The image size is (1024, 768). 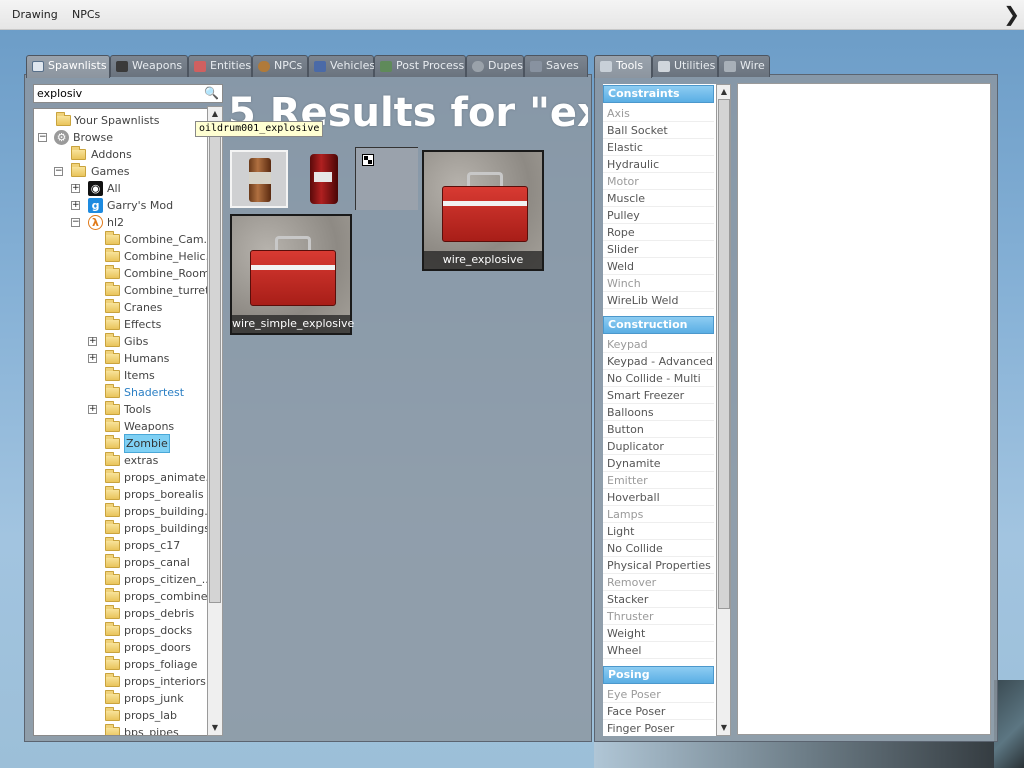 I want to click on tool-item: Thruster, so click(x=658, y=617).